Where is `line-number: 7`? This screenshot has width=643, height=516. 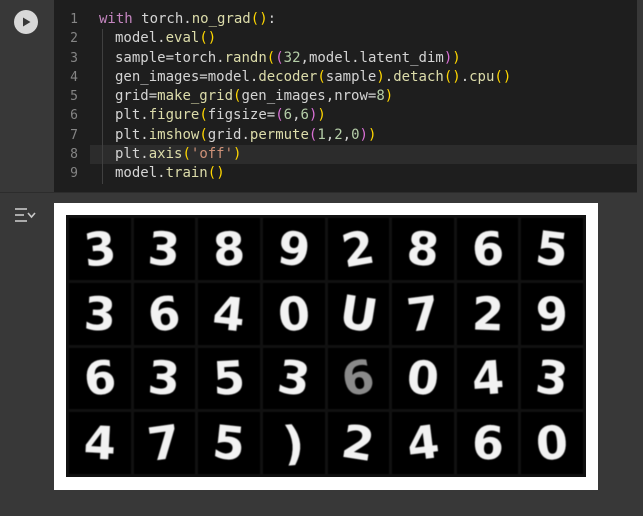 line-number: 7 is located at coordinates (74, 135).